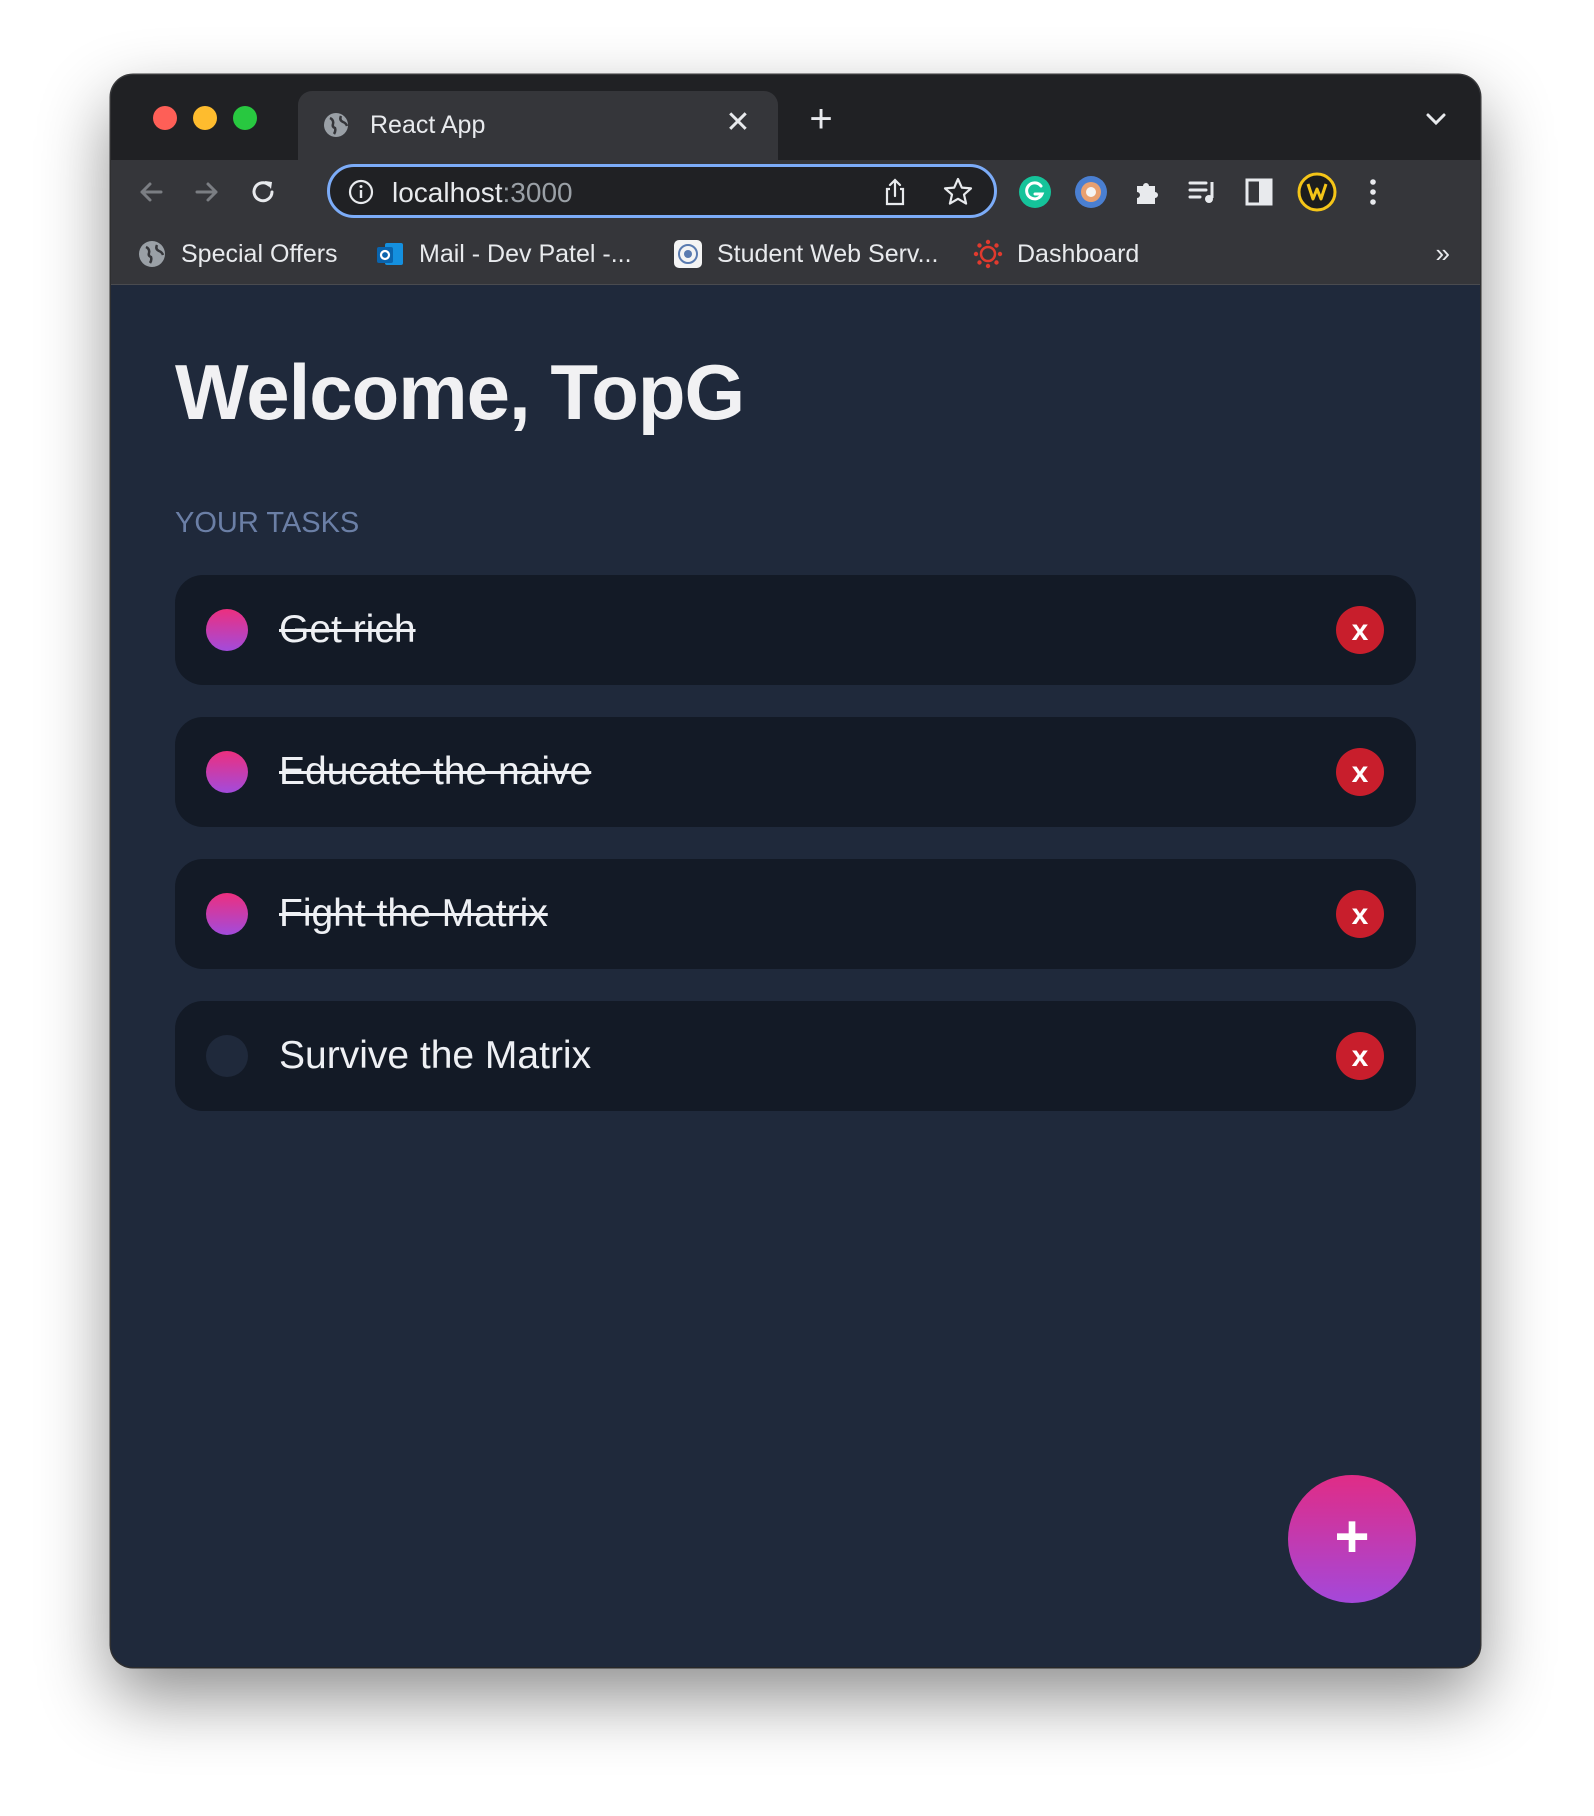  Describe the element at coordinates (267, 523) in the screenshot. I see `section-label: YOUR TASKS` at that location.